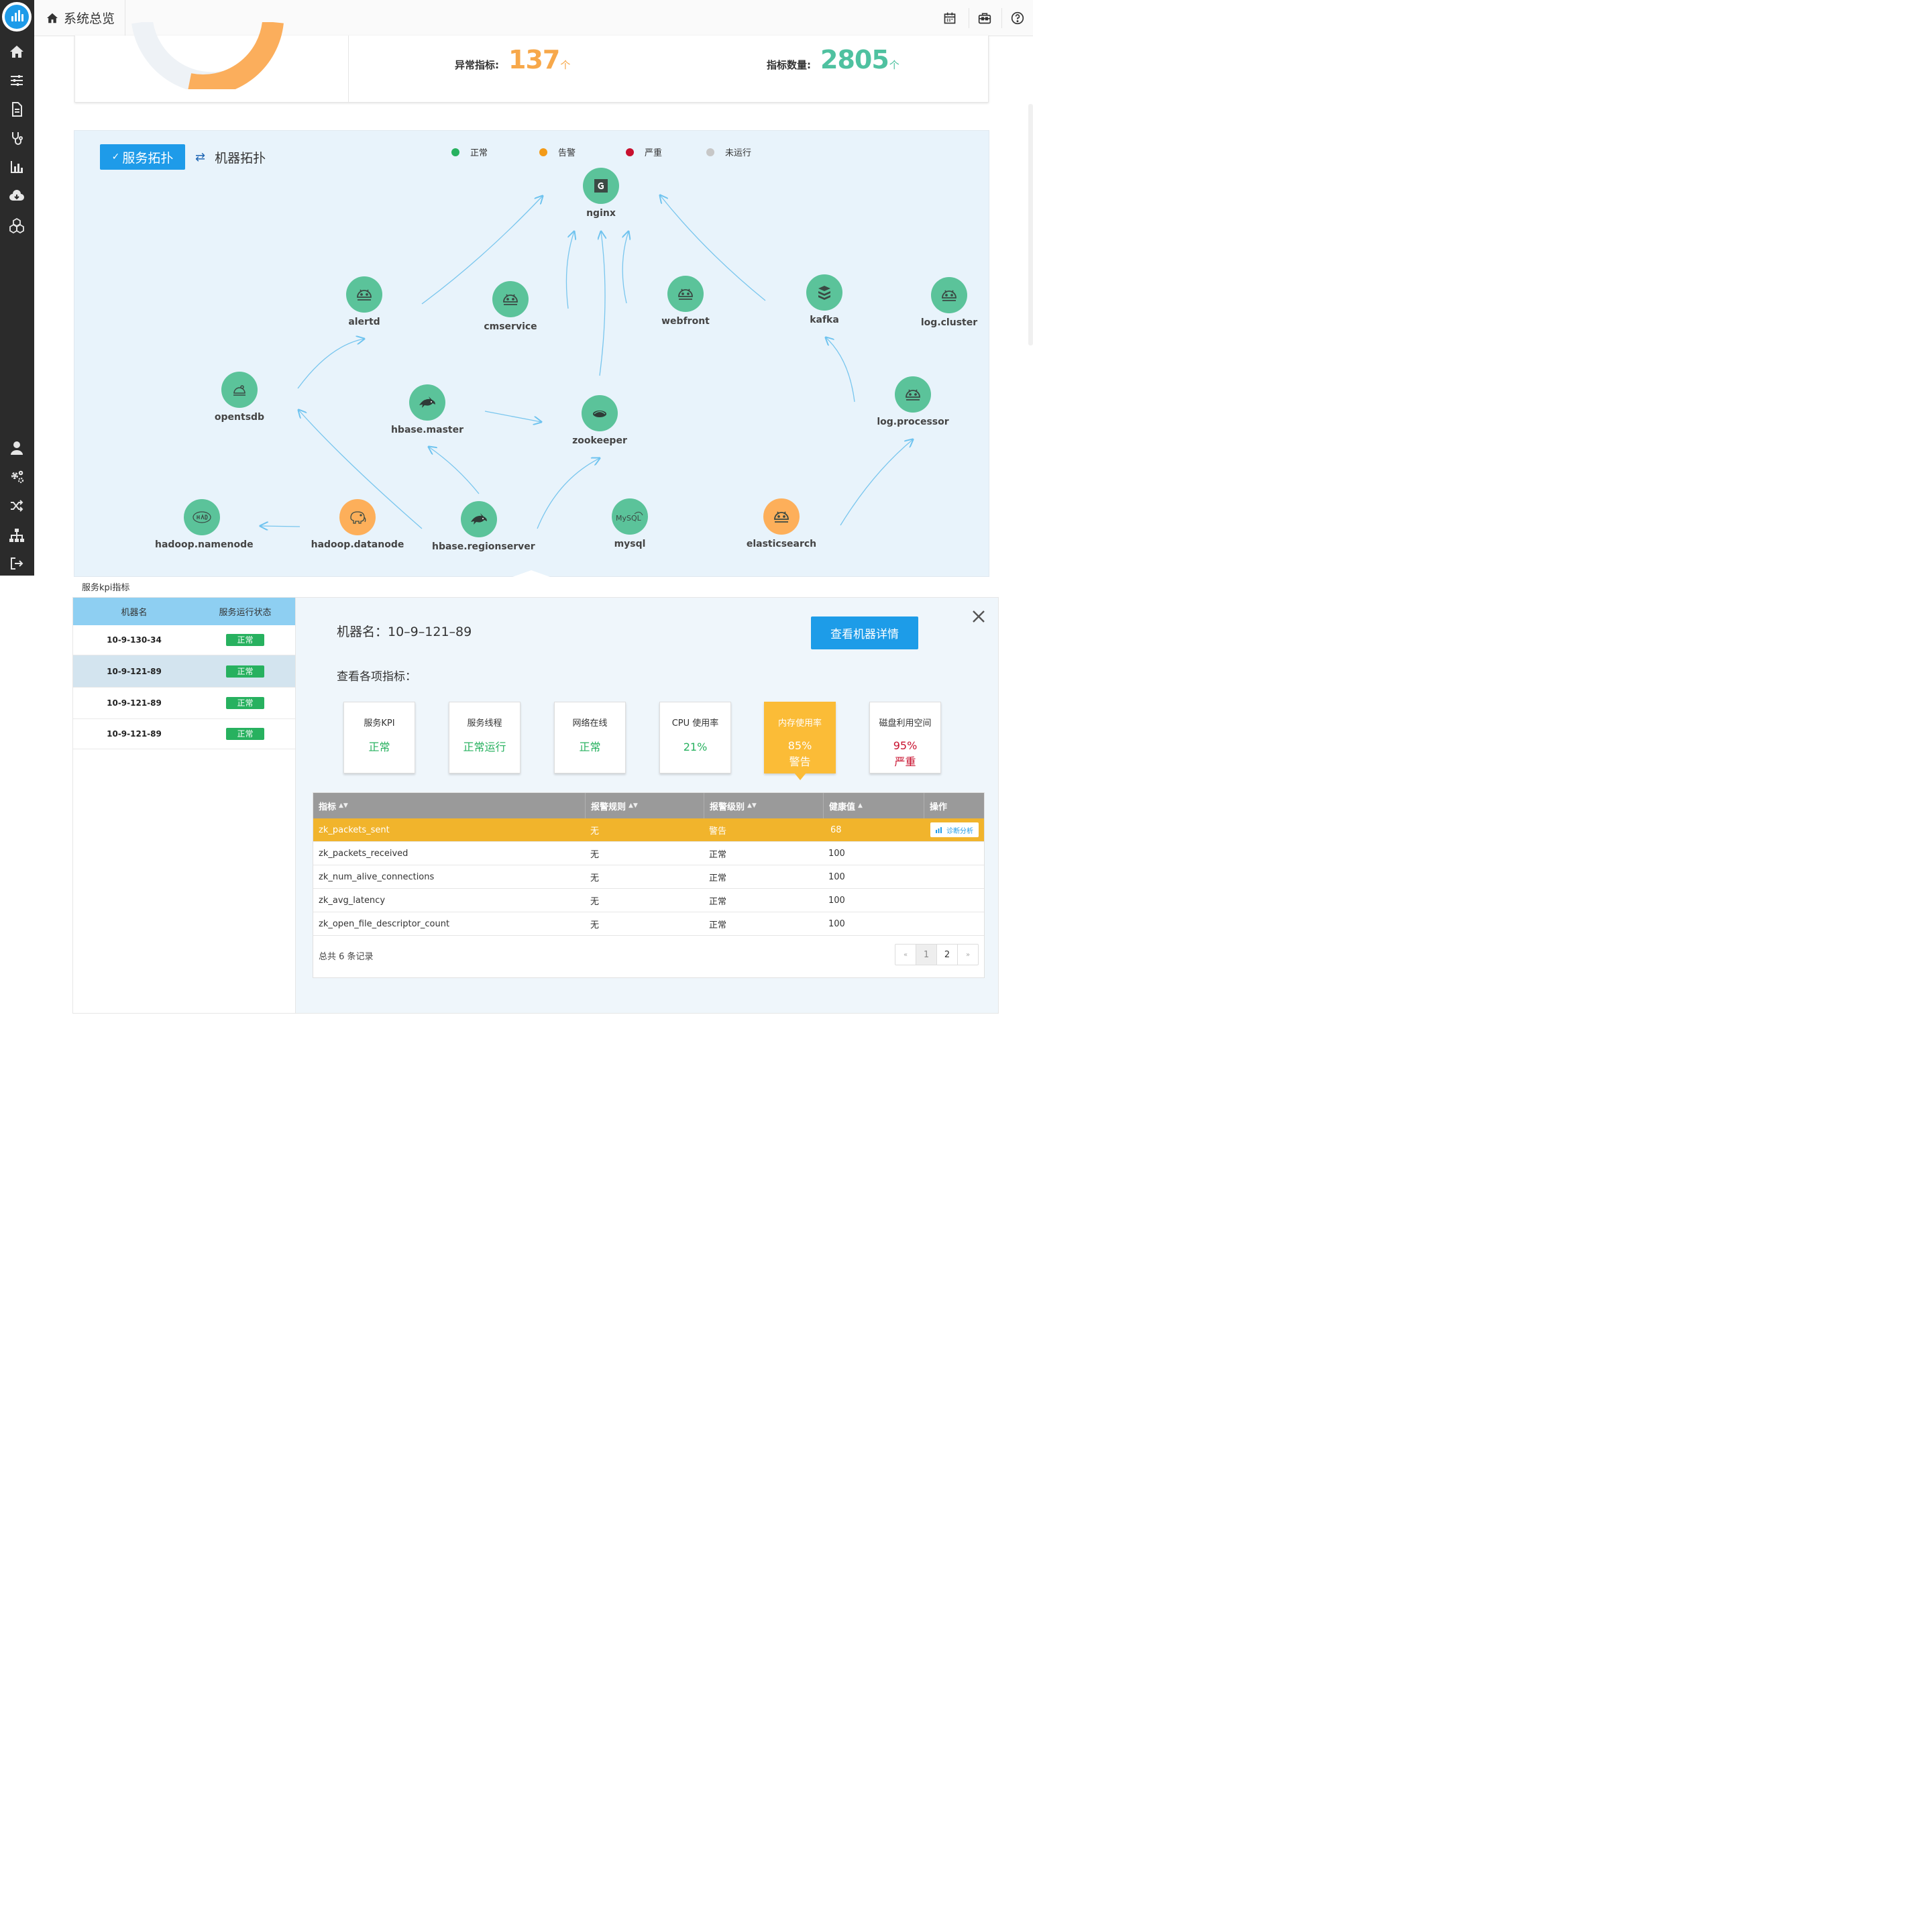 This screenshot has width=1913, height=1932. Describe the element at coordinates (763, 805) in the screenshot. I see `col-alarm-level: 报警级别 ▲▼` at that location.